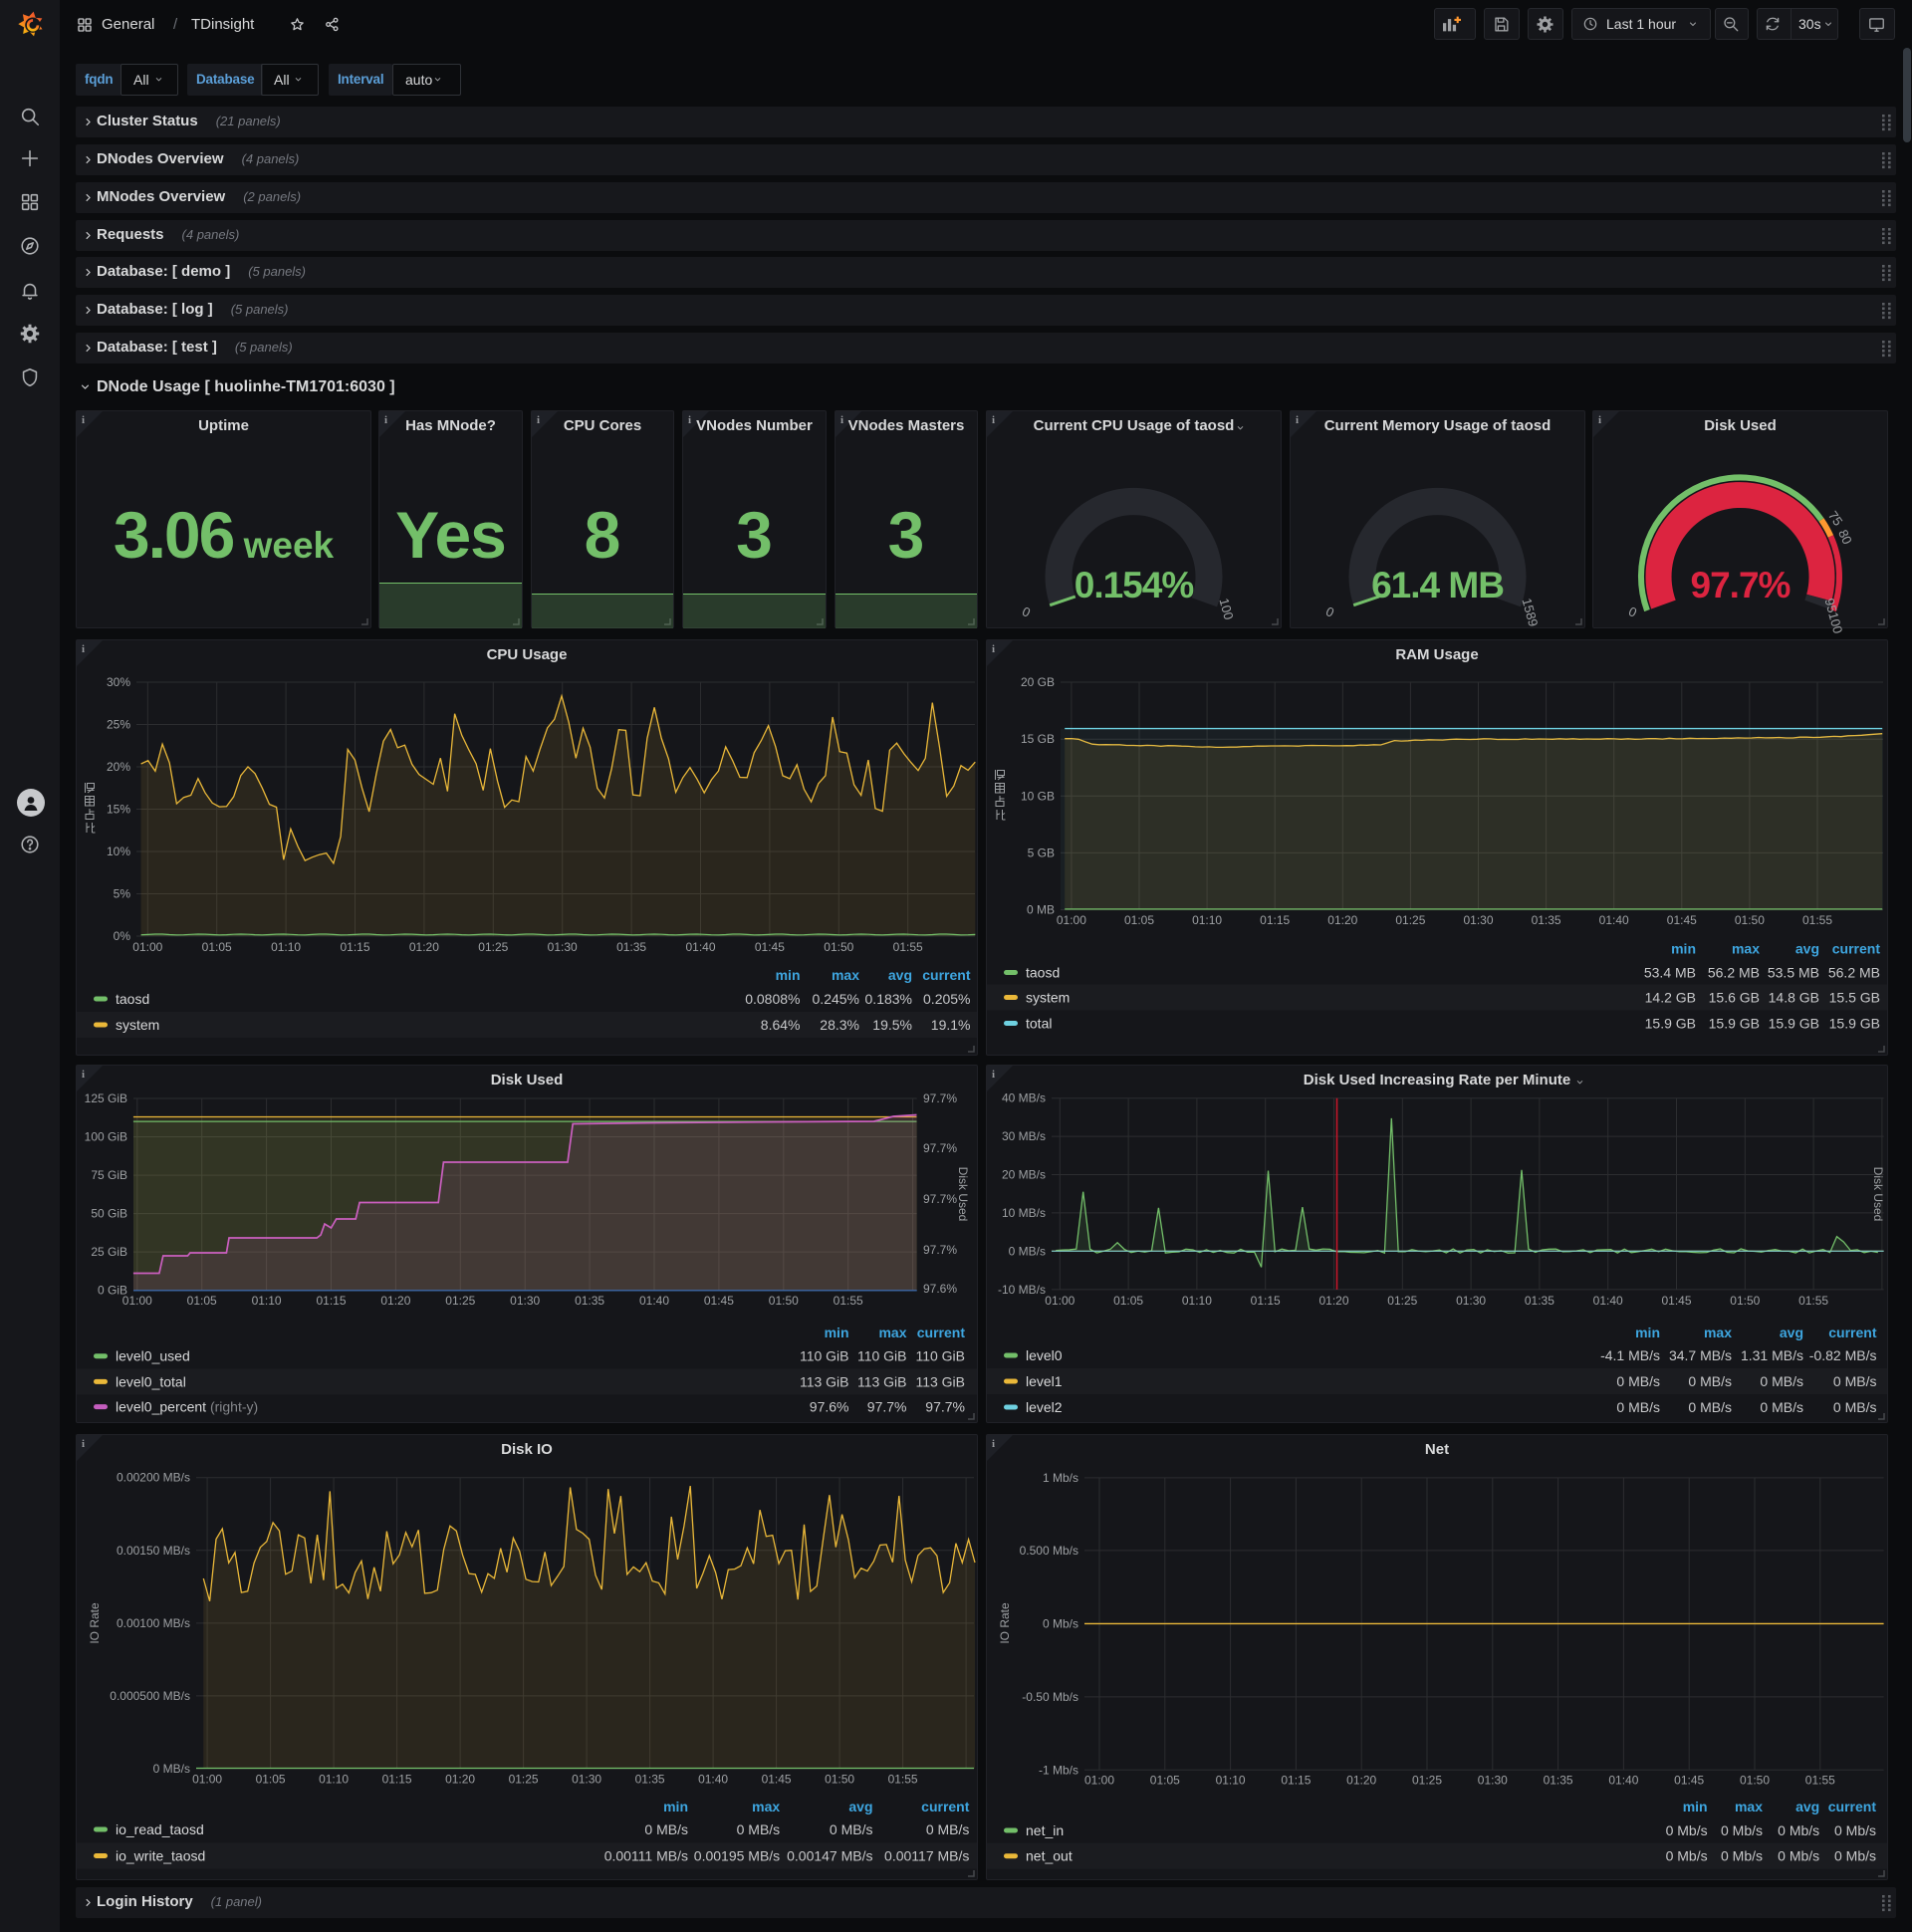  What do you see at coordinates (160, 1829) in the screenshot?
I see `svg-text: io_read_taosd` at bounding box center [160, 1829].